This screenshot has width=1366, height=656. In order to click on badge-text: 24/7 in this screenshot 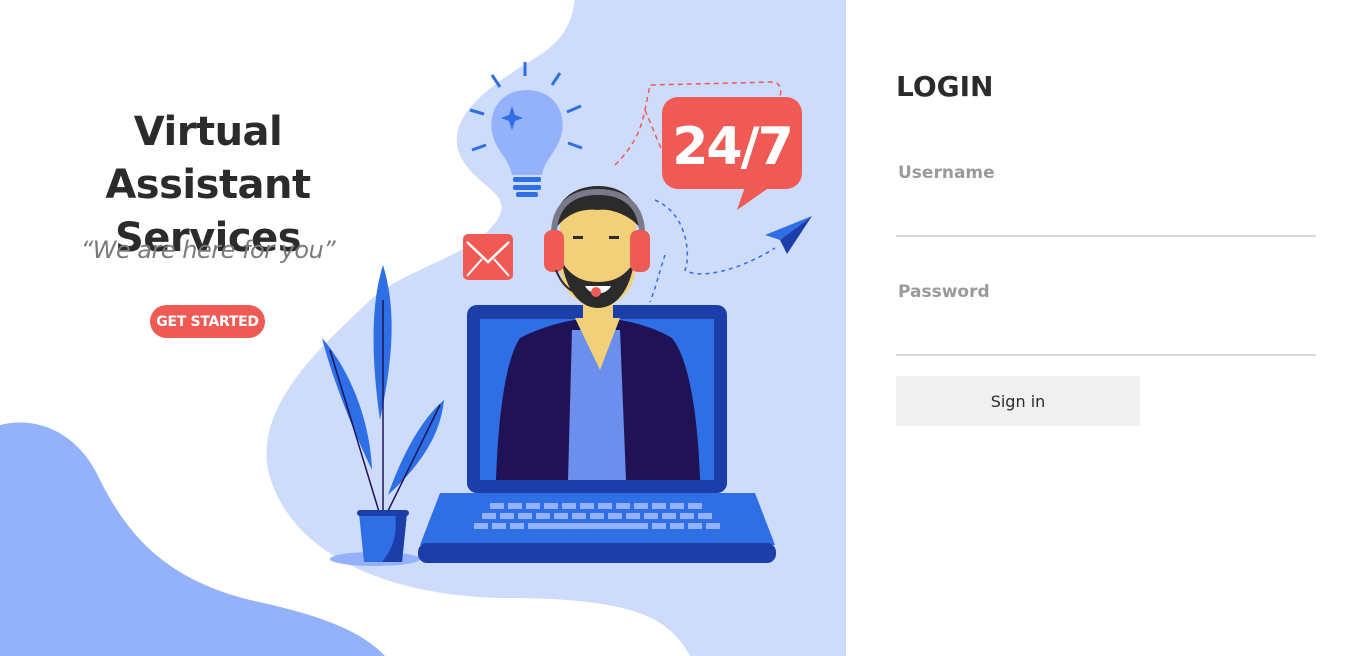, I will do `click(732, 147)`.